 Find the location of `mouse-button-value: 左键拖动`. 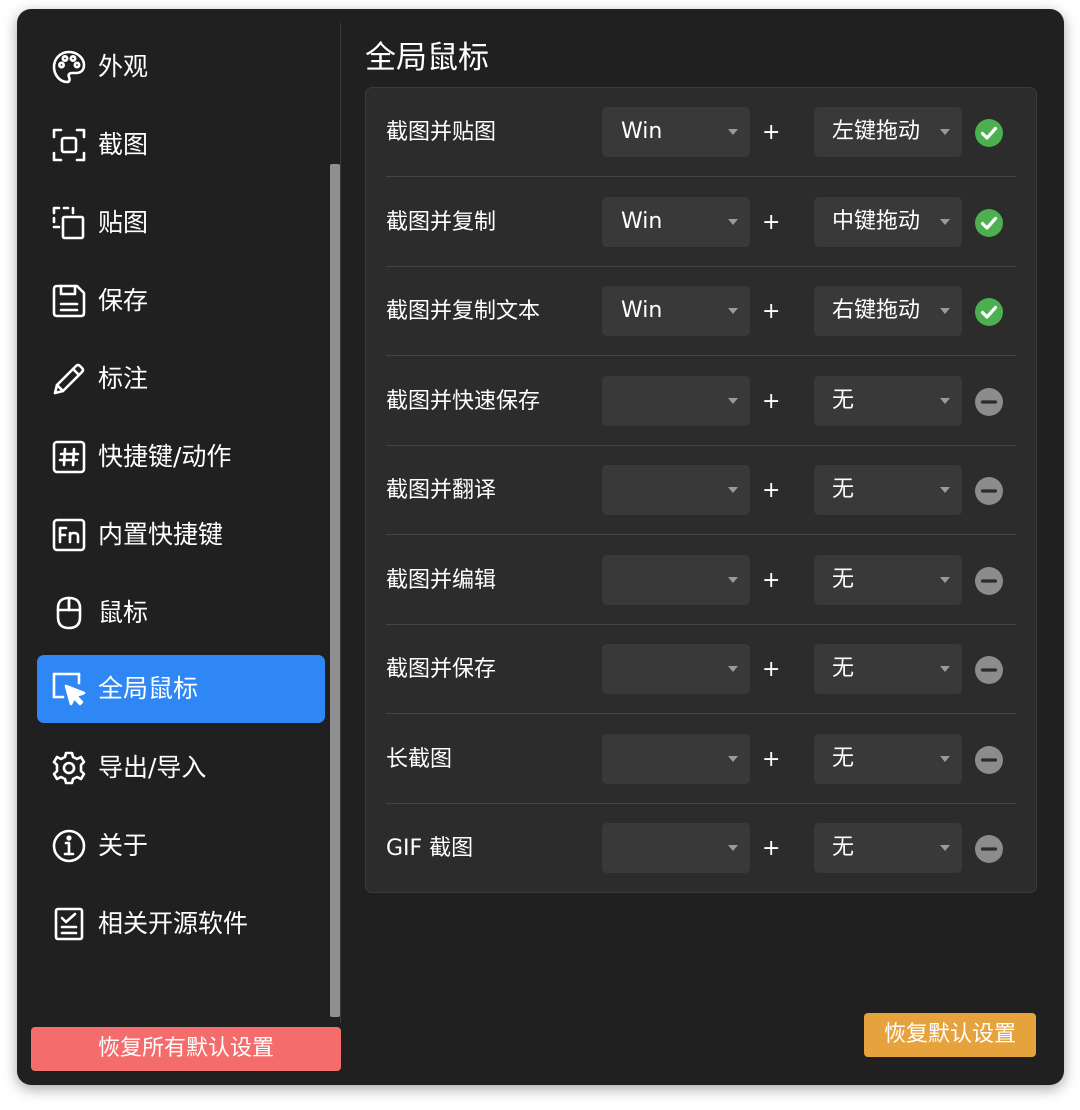

mouse-button-value: 左键拖动 is located at coordinates (876, 131).